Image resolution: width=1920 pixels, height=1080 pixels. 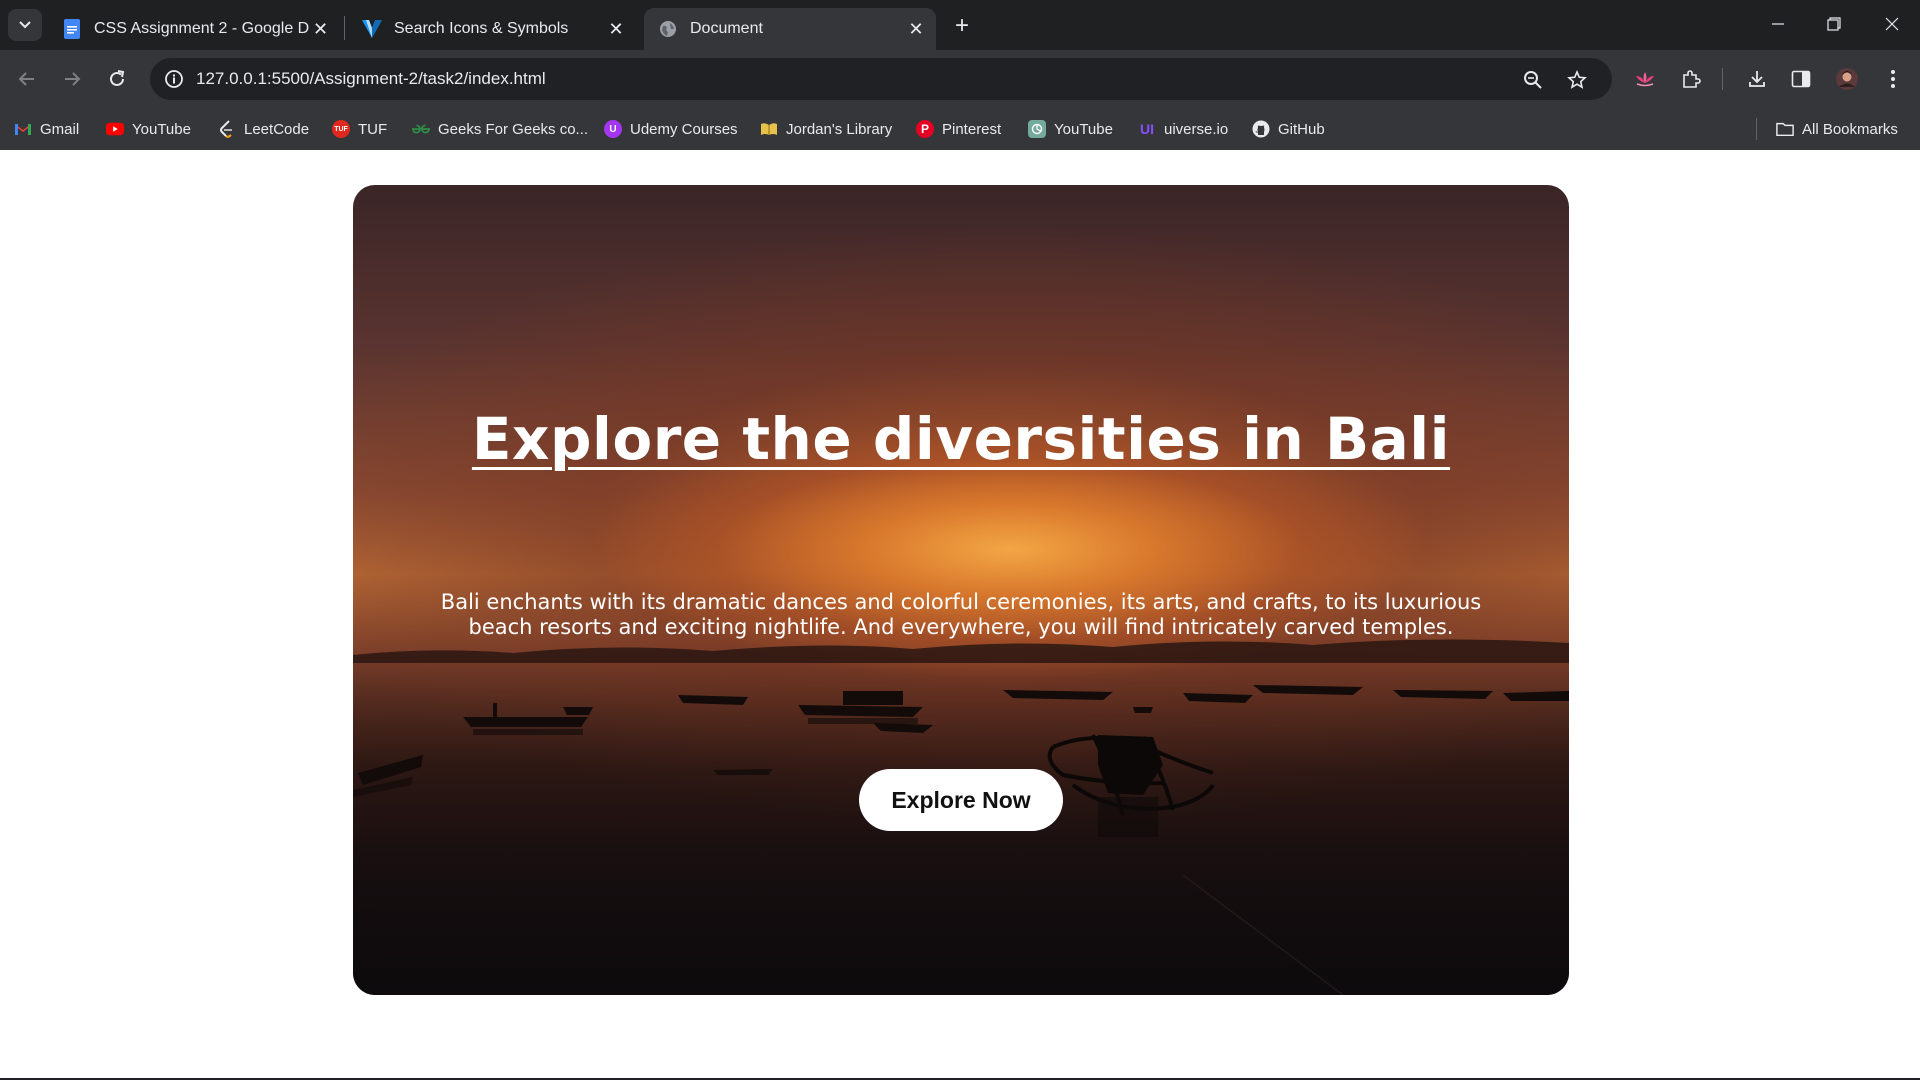 I want to click on github-icon, so click(x=1261, y=129).